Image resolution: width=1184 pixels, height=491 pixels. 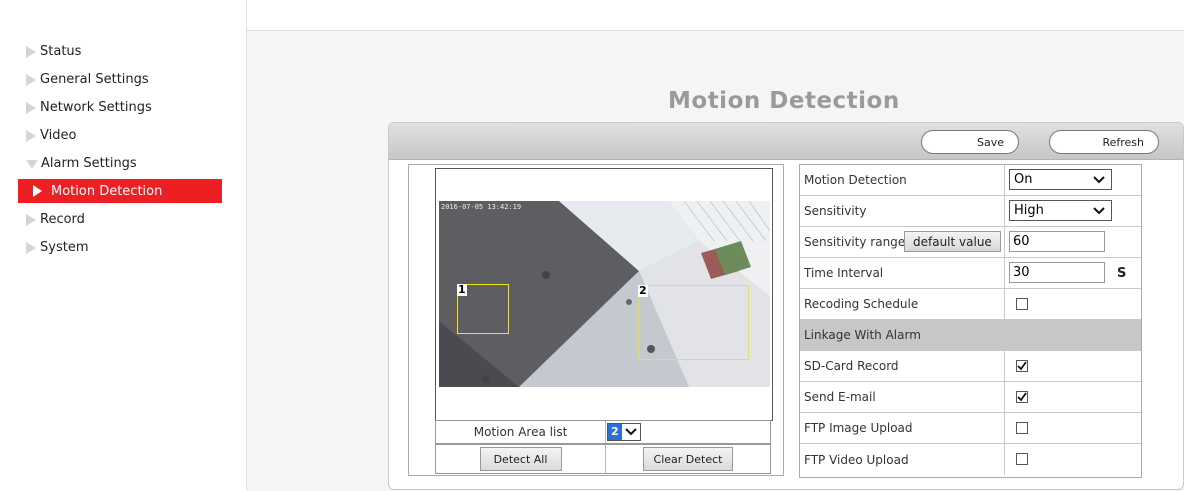 I want to click on motion-area-list-label: Motion Area list, so click(x=521, y=432).